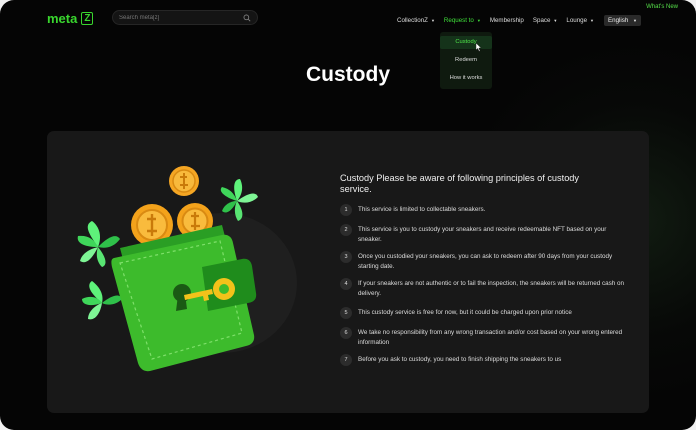 The image size is (696, 430). What do you see at coordinates (102, 300) in the screenshot?
I see `leaf-icon` at bounding box center [102, 300].